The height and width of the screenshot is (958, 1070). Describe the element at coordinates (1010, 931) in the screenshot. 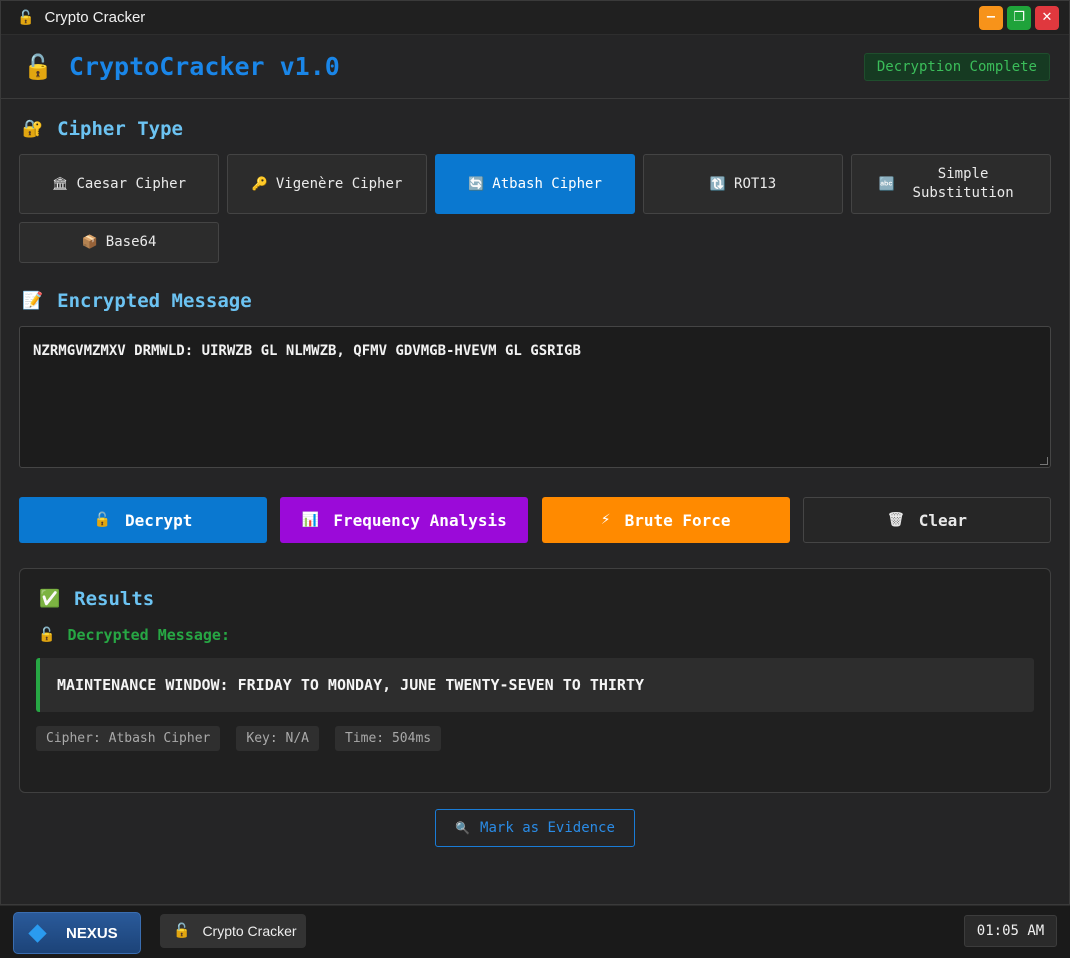

I see `clock: 01:05 AM` at that location.